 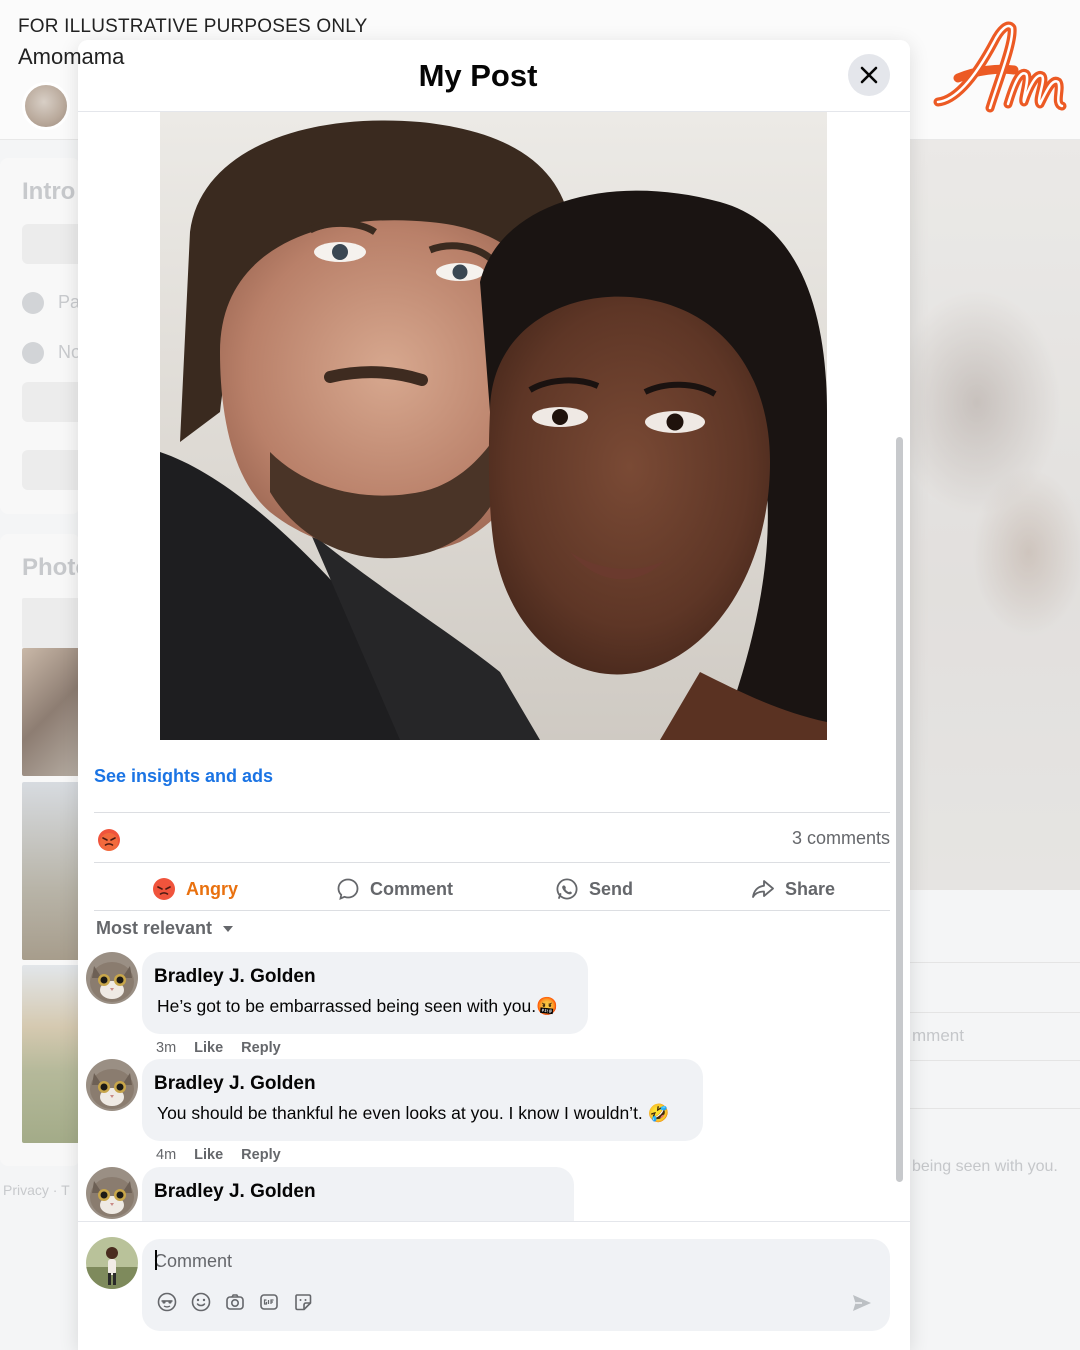 What do you see at coordinates (810, 888) in the screenshot?
I see `share-label: Share` at bounding box center [810, 888].